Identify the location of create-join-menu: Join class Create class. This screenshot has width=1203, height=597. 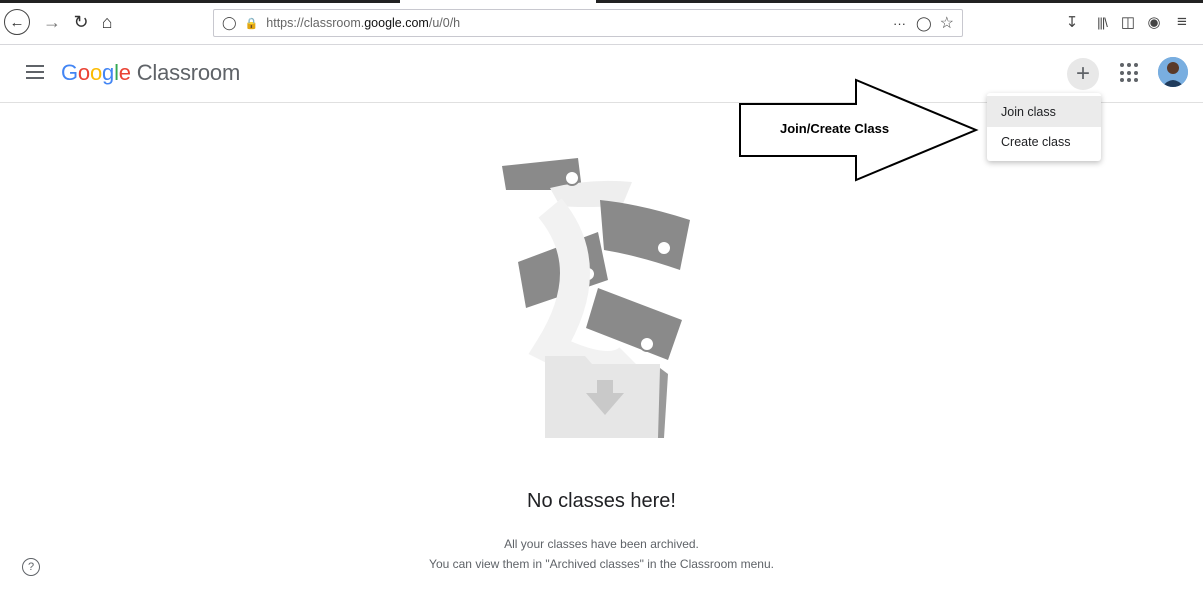
(1044, 127).